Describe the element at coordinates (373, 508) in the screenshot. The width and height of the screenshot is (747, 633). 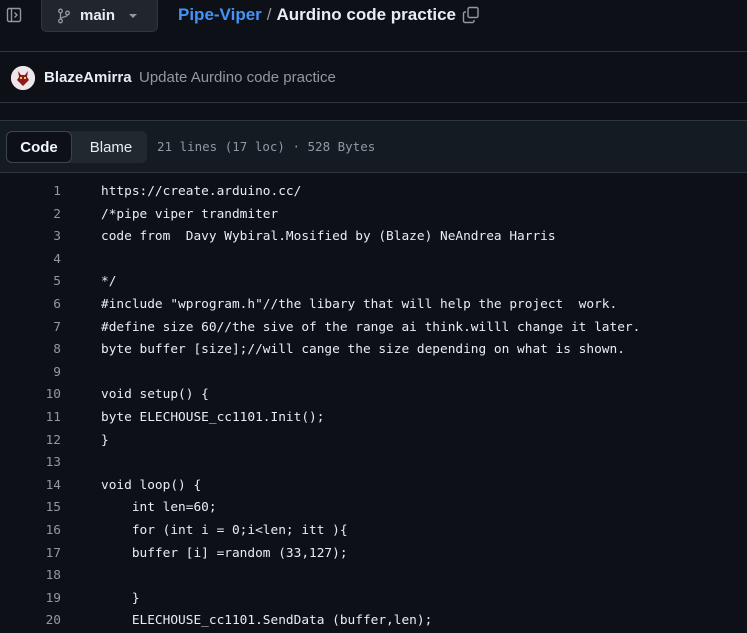
I see `code-line: 15 int len=60;` at that location.